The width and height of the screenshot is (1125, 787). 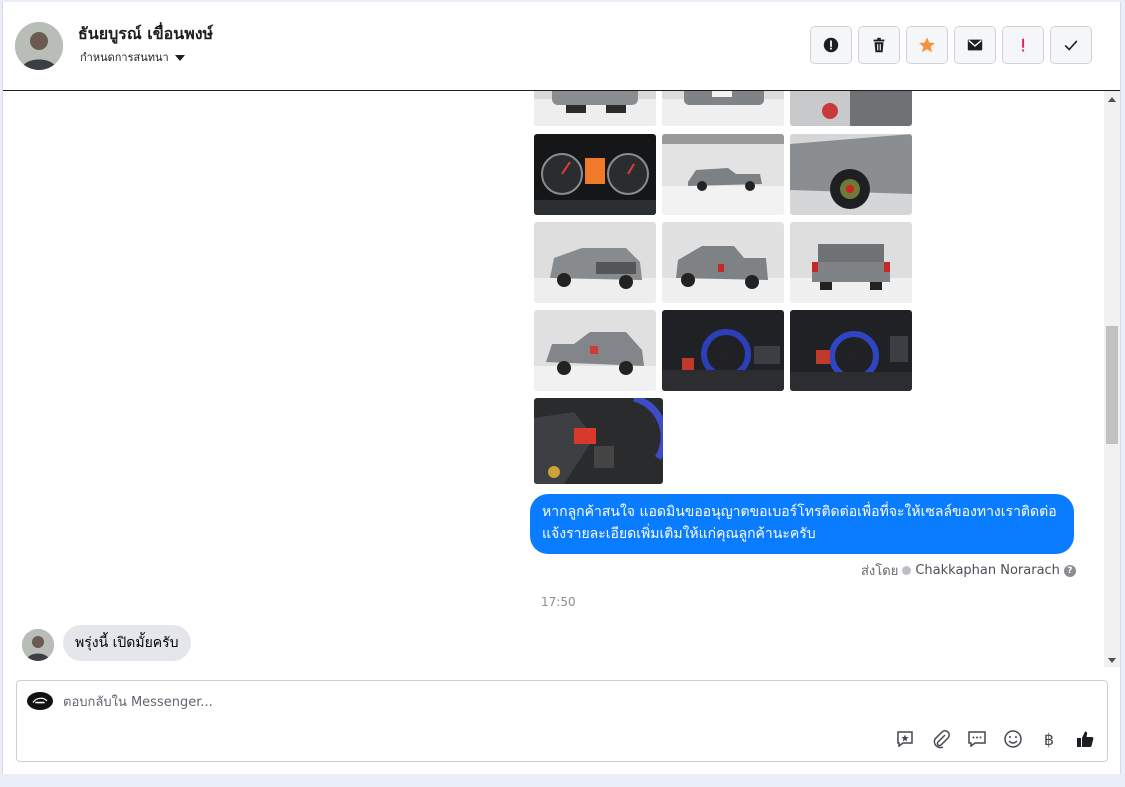 I want to click on chat-bubble-icon, so click(x=977, y=739).